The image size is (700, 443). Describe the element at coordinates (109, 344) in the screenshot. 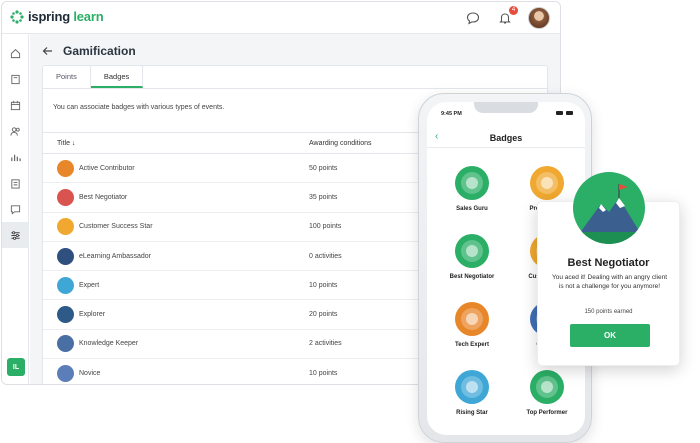

I see `badge-title: Knowledge Keeper` at that location.